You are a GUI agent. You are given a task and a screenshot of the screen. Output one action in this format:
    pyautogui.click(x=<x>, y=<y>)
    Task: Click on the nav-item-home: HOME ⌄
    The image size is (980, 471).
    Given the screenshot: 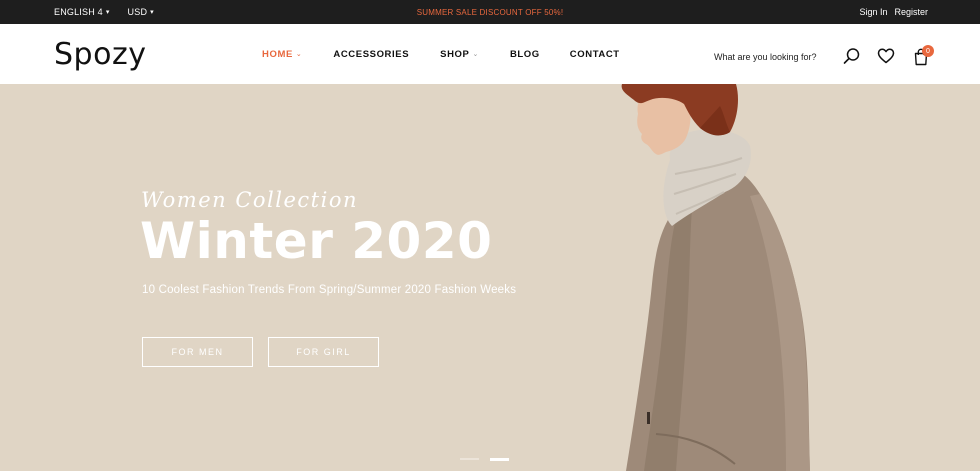 What is the action you would take?
    pyautogui.click(x=282, y=54)
    